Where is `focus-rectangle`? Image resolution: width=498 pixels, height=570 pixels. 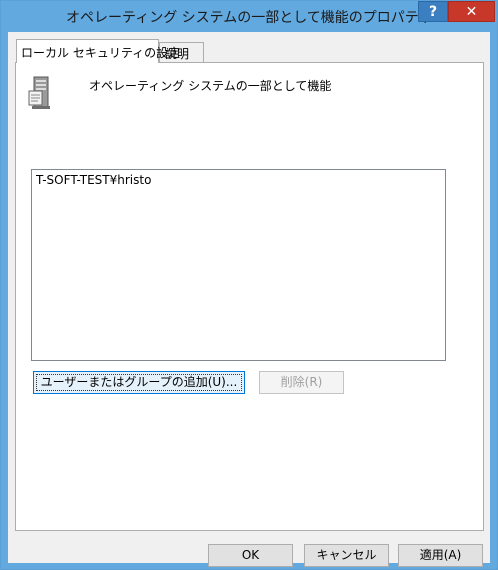
focus-rectangle is located at coordinates (139, 382).